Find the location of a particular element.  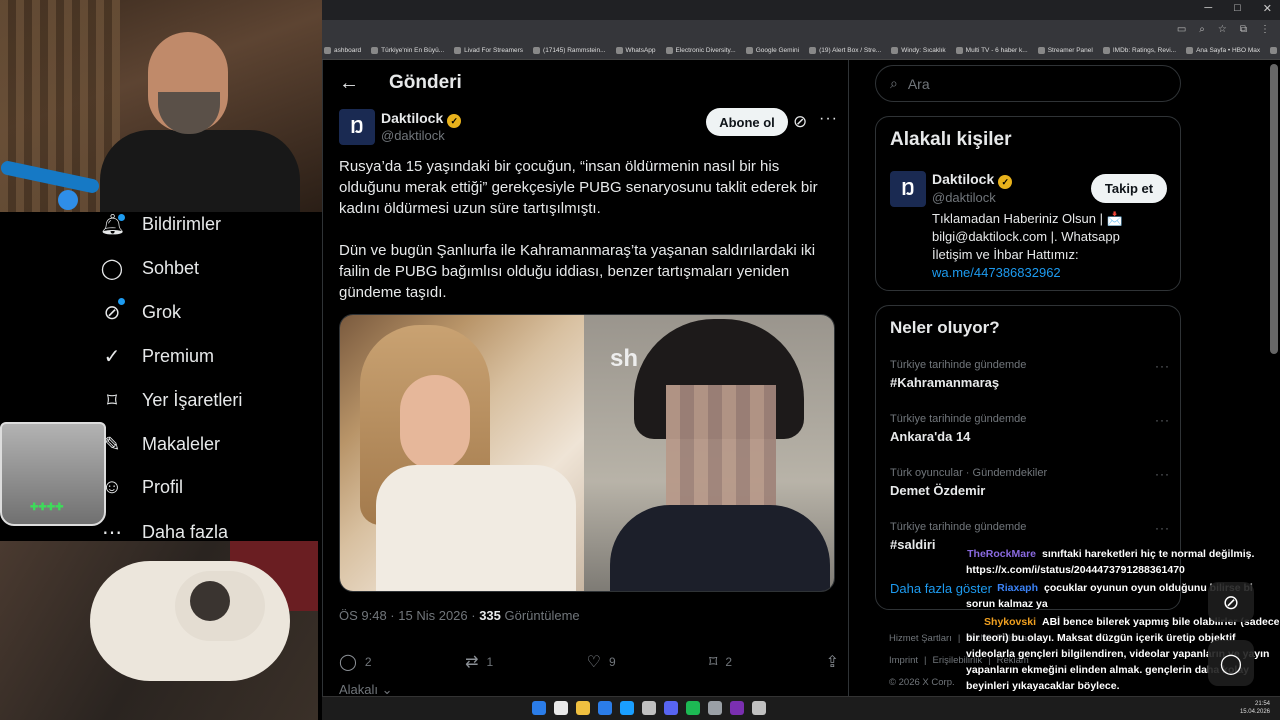

nav-label: Makaleler is located at coordinates (181, 444).